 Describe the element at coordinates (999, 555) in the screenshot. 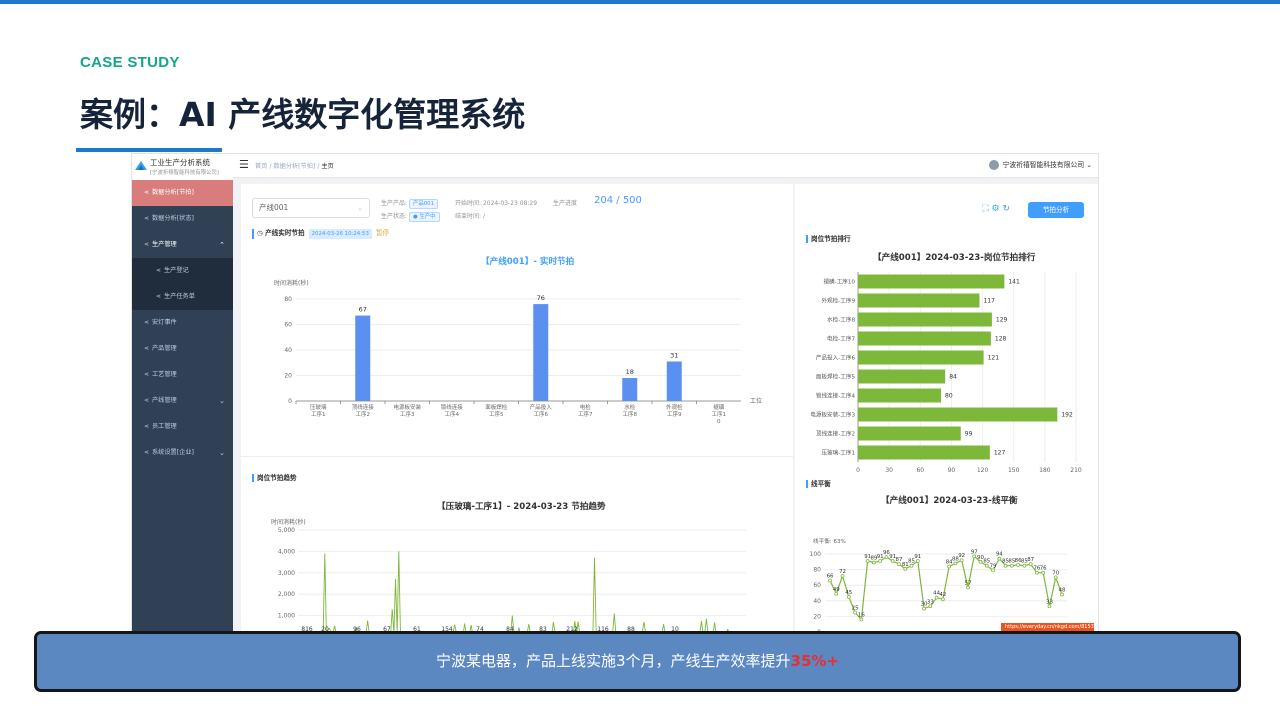

I see `data-label: 94` at that location.